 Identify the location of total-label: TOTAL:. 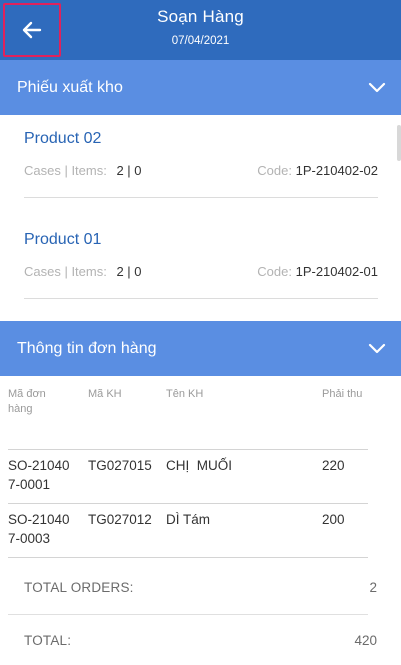
(48, 640).